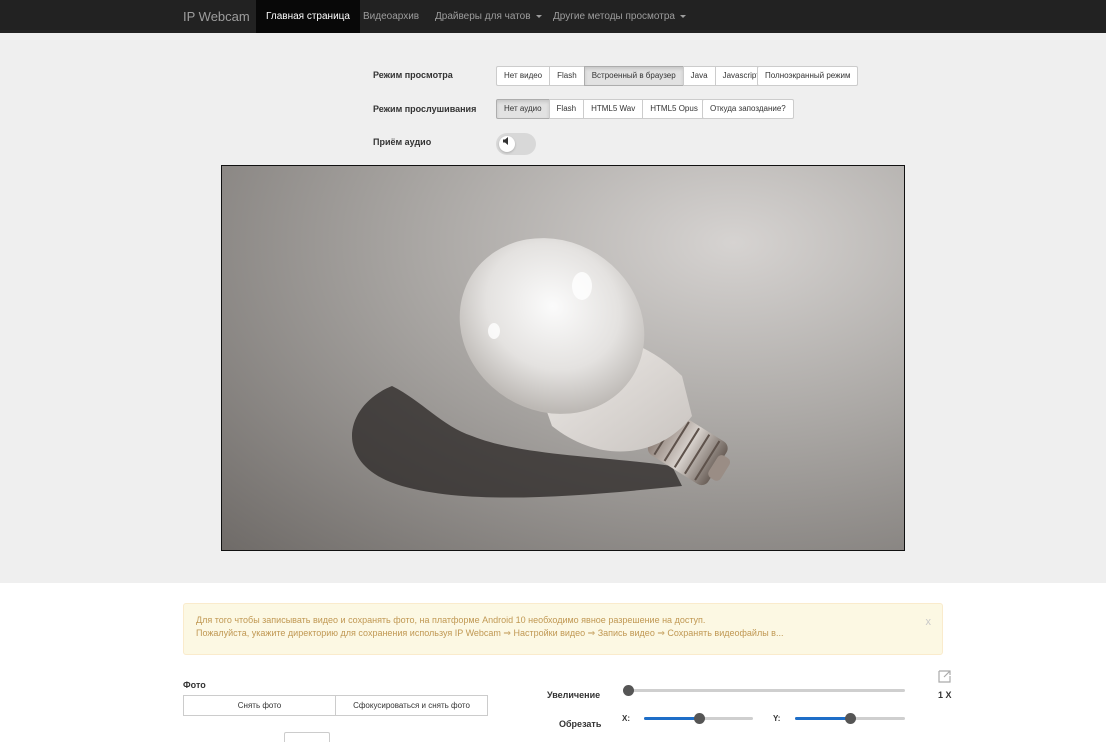 Image resolution: width=1106 pixels, height=742 pixels. Describe the element at coordinates (216, 16) in the screenshot. I see `brand-link: IP Webcam` at that location.